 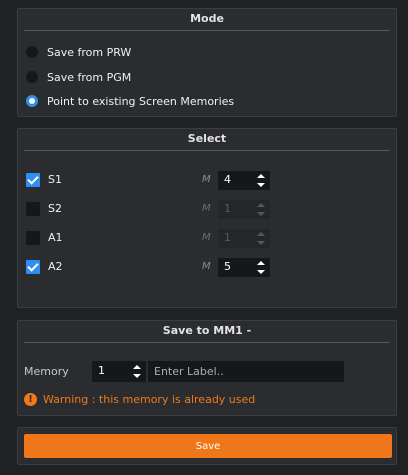 What do you see at coordinates (141, 101) in the screenshot?
I see `mode-option-label: Point to existing Screen Memories` at bounding box center [141, 101].